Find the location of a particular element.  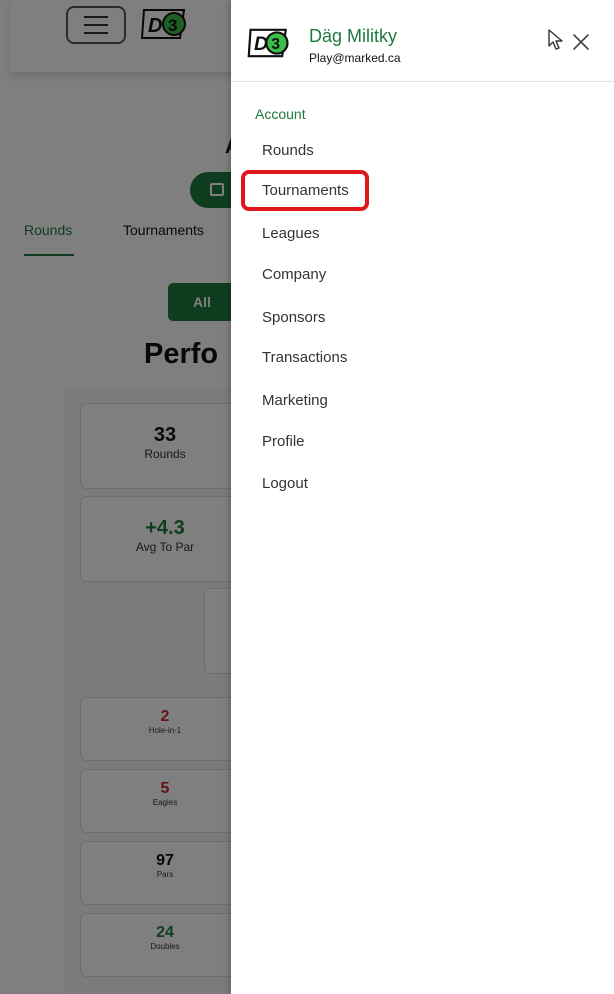

menu-item-transactions: Transactions is located at coordinates (304, 357).